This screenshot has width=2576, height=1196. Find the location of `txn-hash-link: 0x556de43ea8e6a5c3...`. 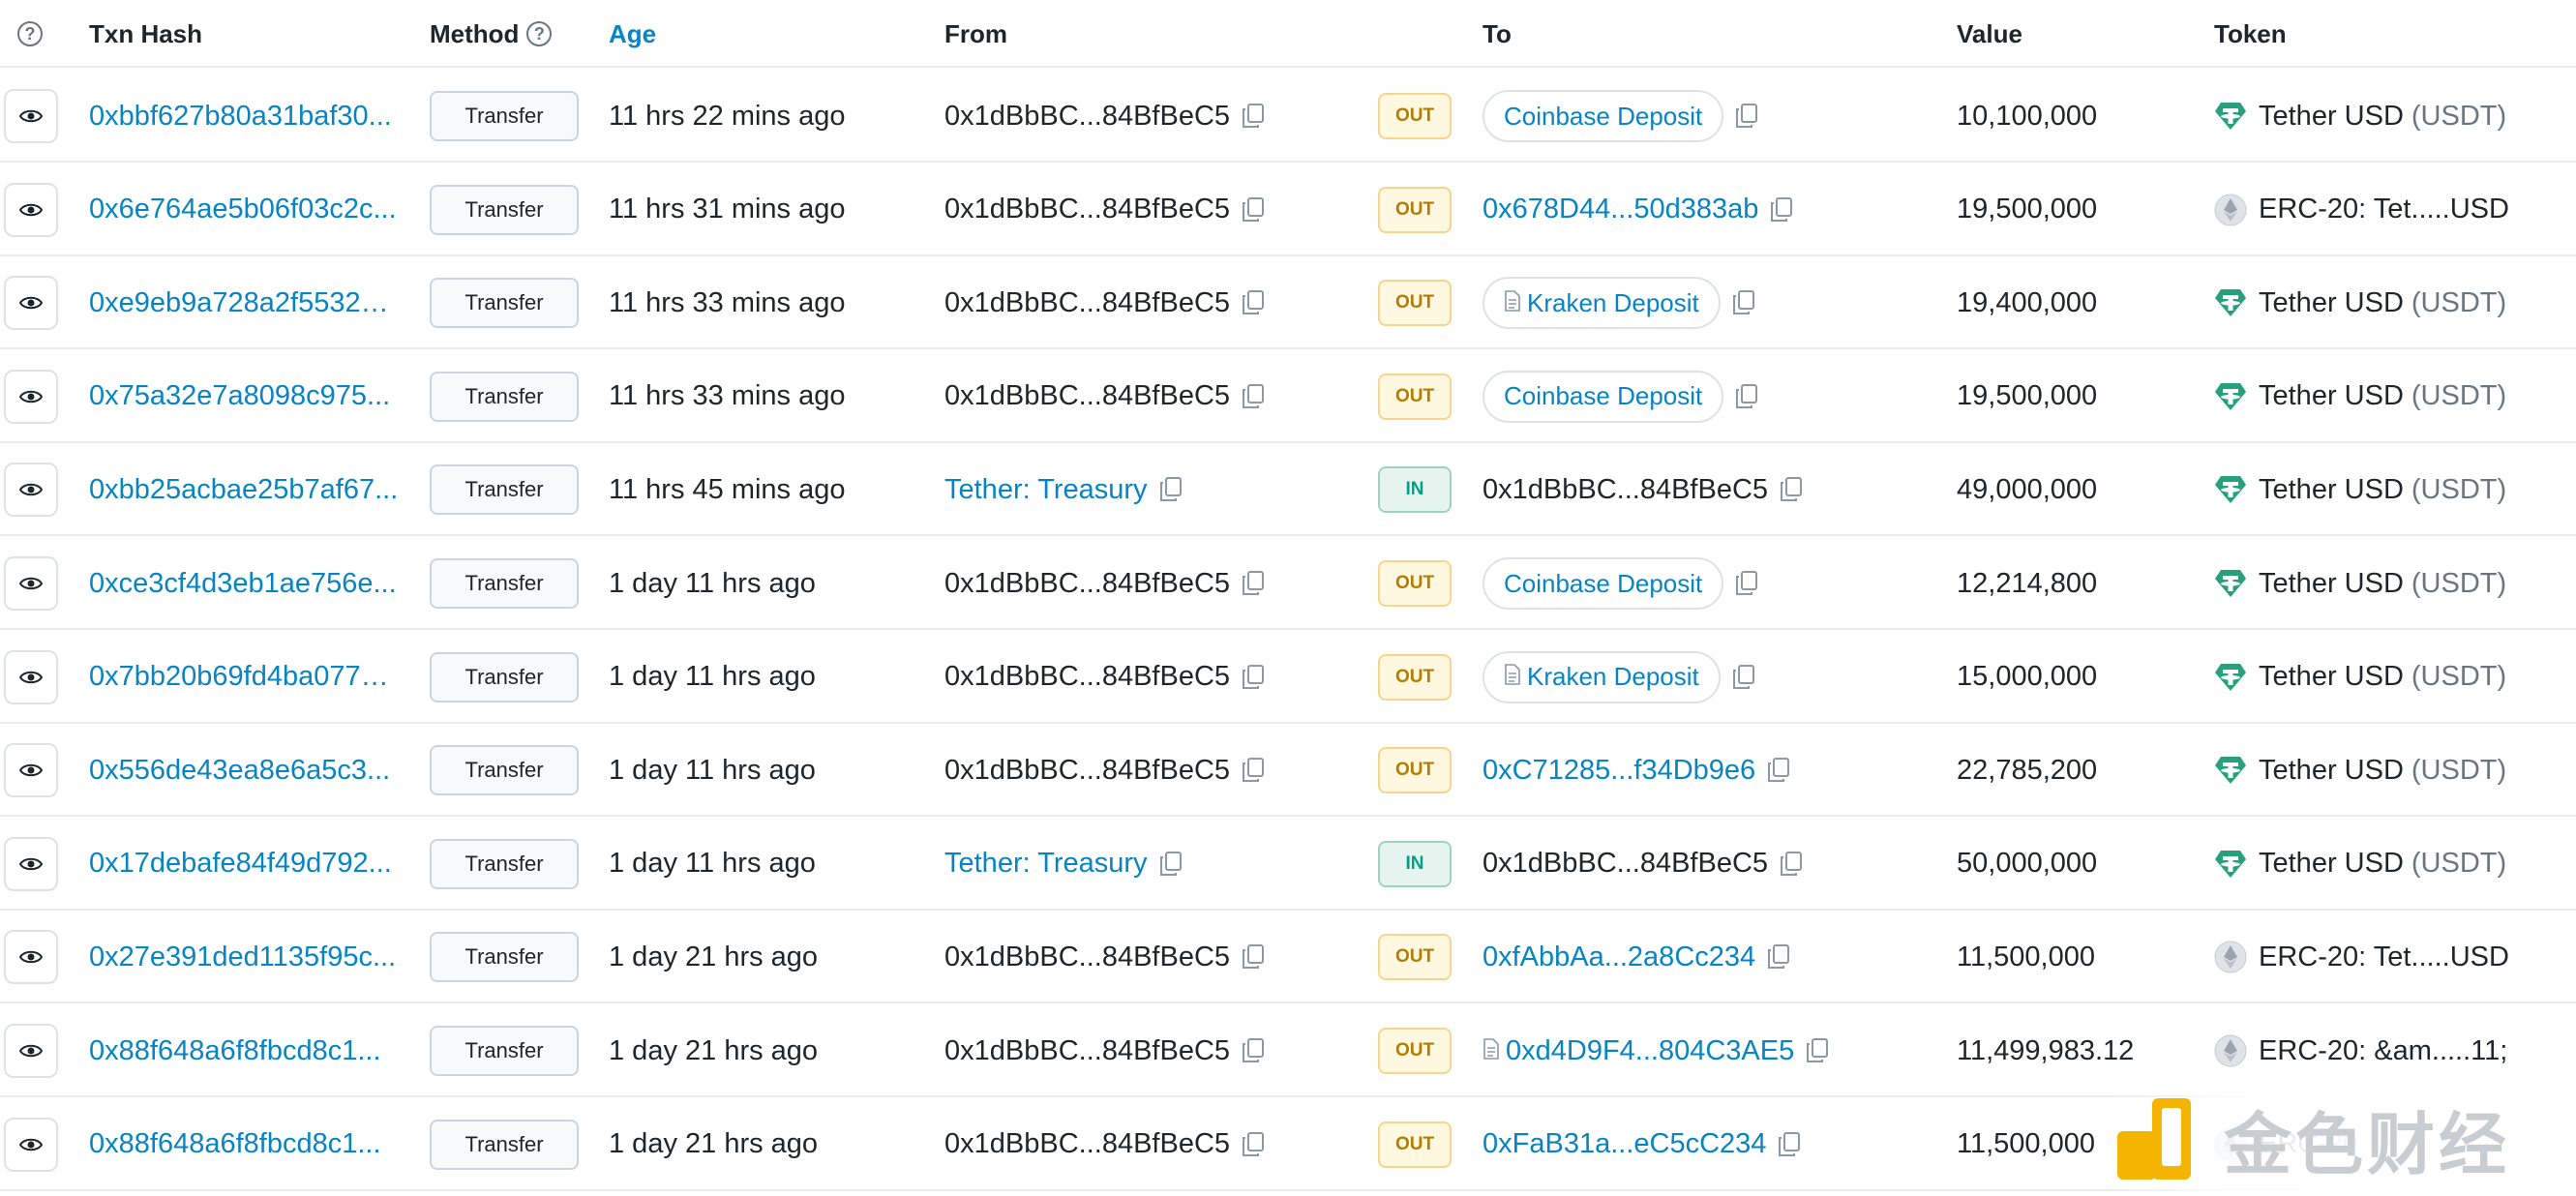

txn-hash-link: 0x556de43ea8e6a5c3... is located at coordinates (244, 771).